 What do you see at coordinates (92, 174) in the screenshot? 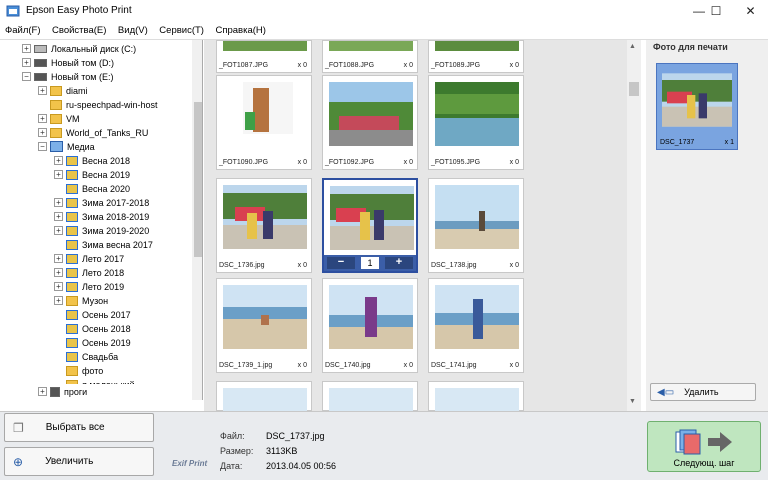
I see `tree-node: + Весна 2019` at bounding box center [92, 174].